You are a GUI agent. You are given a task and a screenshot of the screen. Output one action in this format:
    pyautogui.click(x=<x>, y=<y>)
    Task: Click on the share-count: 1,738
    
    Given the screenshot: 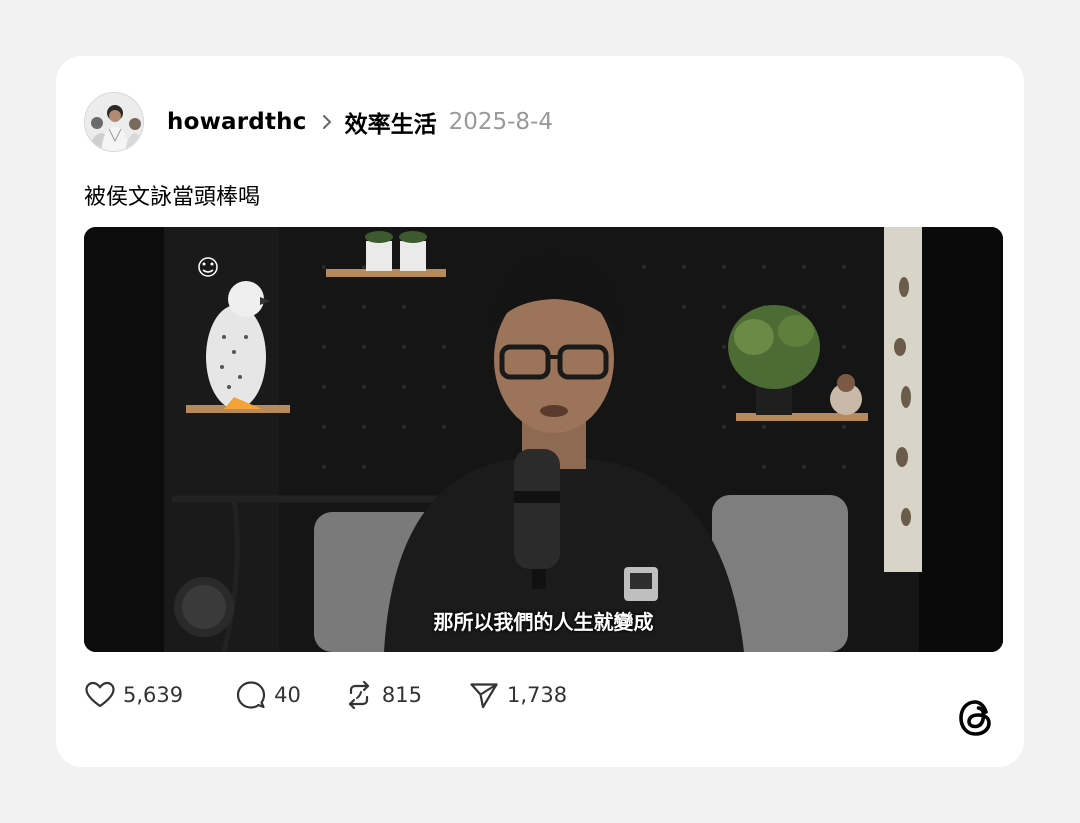 What is the action you would take?
    pyautogui.click(x=537, y=695)
    